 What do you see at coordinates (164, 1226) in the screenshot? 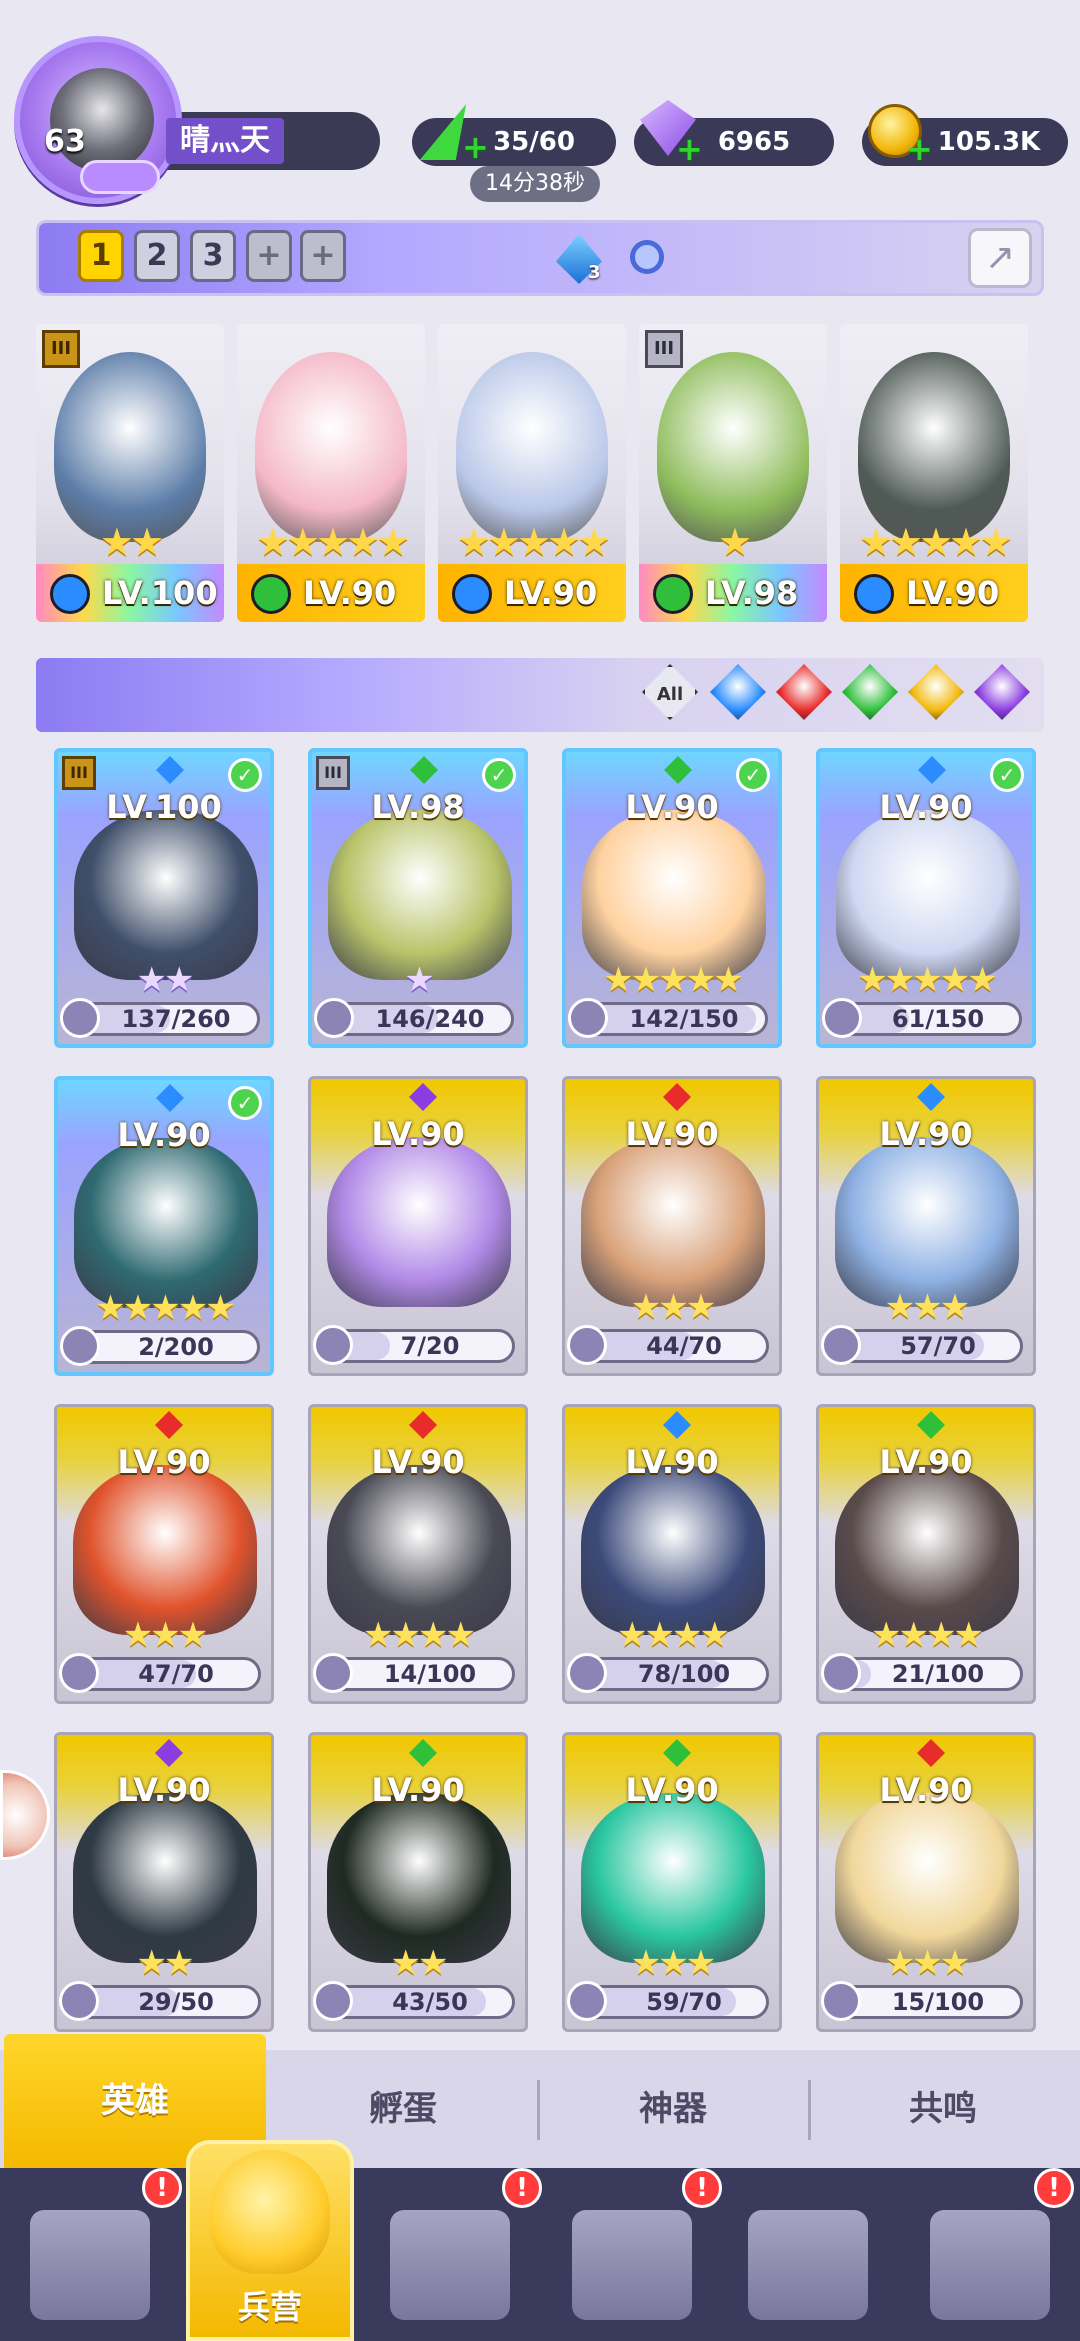
I see `hero-card: ✓ LV.90 ★★★★★ 2/200` at bounding box center [164, 1226].